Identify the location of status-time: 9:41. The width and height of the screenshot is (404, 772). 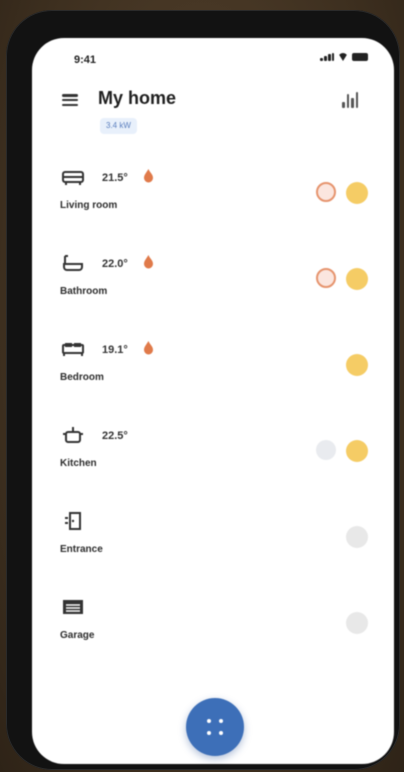
(85, 60).